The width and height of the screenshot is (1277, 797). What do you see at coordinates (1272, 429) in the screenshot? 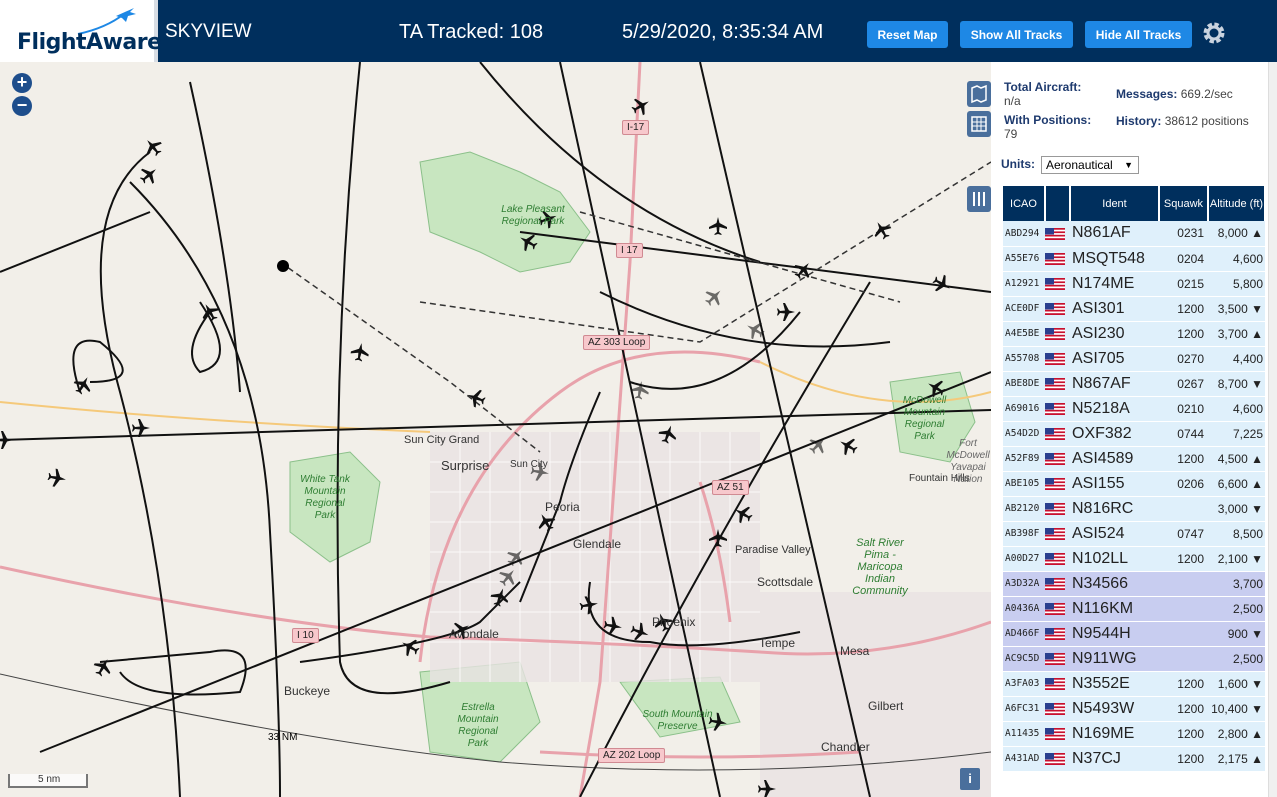
I see `panel-scrollbar` at bounding box center [1272, 429].